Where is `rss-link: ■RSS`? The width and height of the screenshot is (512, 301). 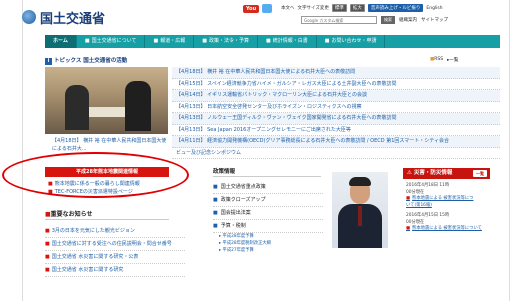 rss-link: ■RSS is located at coordinates (436, 60).